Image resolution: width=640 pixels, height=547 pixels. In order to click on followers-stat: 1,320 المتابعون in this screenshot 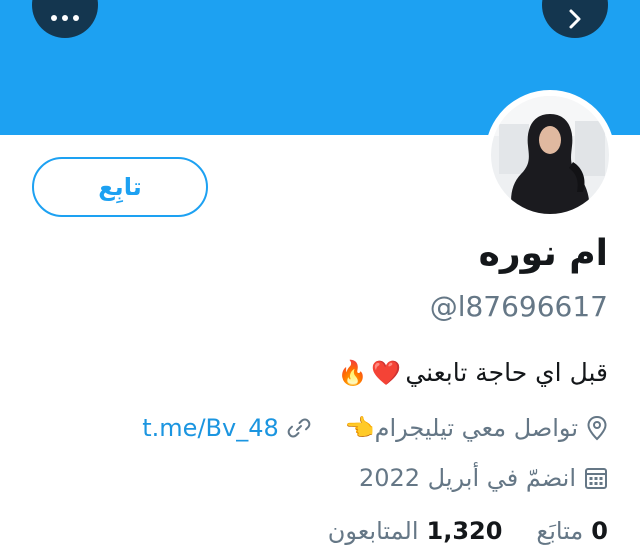, I will do `click(415, 531)`.